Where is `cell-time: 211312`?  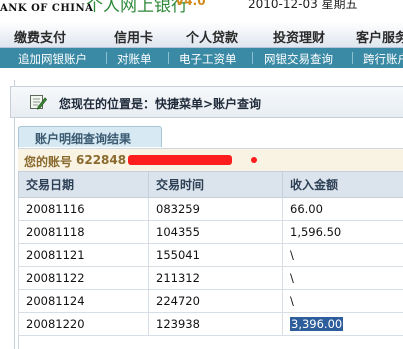 cell-time: 211312 is located at coordinates (215, 278).